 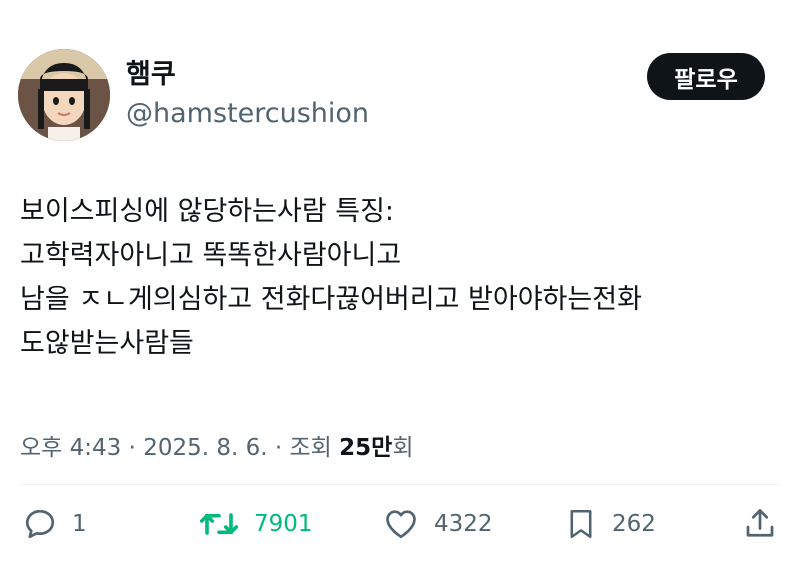 What do you see at coordinates (283, 524) in the screenshot?
I see `retweet-count: 7901` at bounding box center [283, 524].